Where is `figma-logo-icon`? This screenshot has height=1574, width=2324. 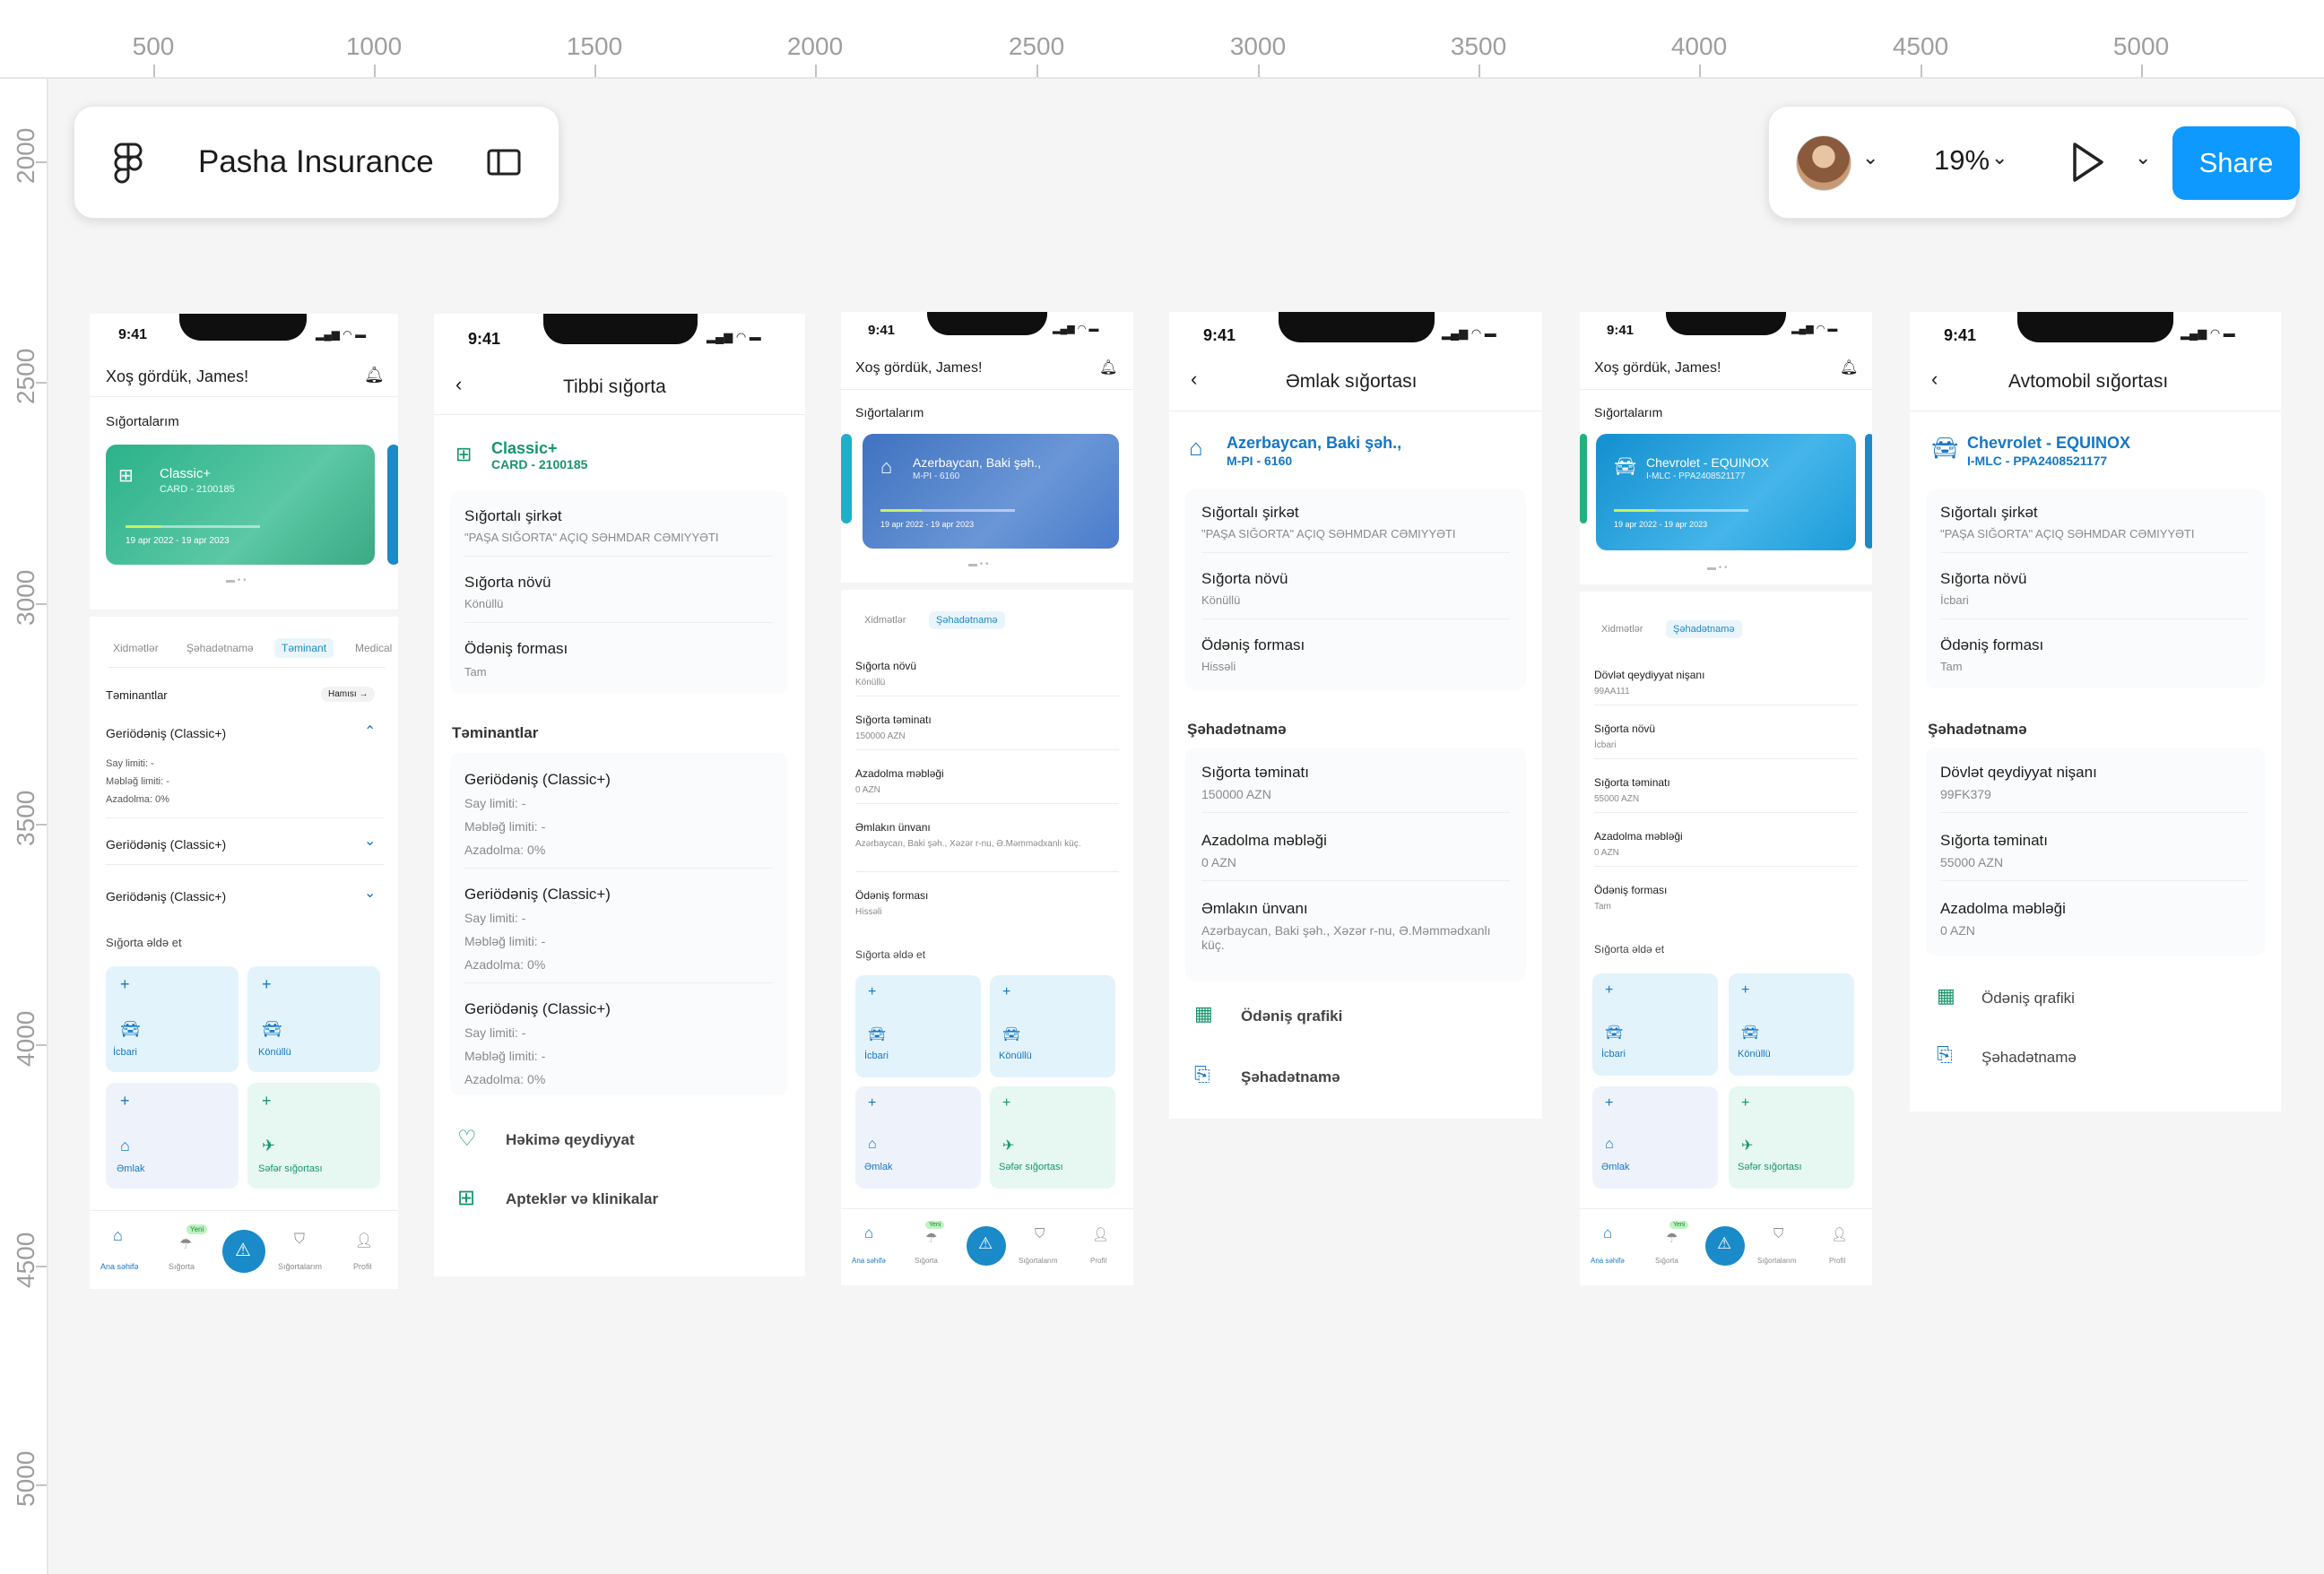 figma-logo-icon is located at coordinates (128, 163).